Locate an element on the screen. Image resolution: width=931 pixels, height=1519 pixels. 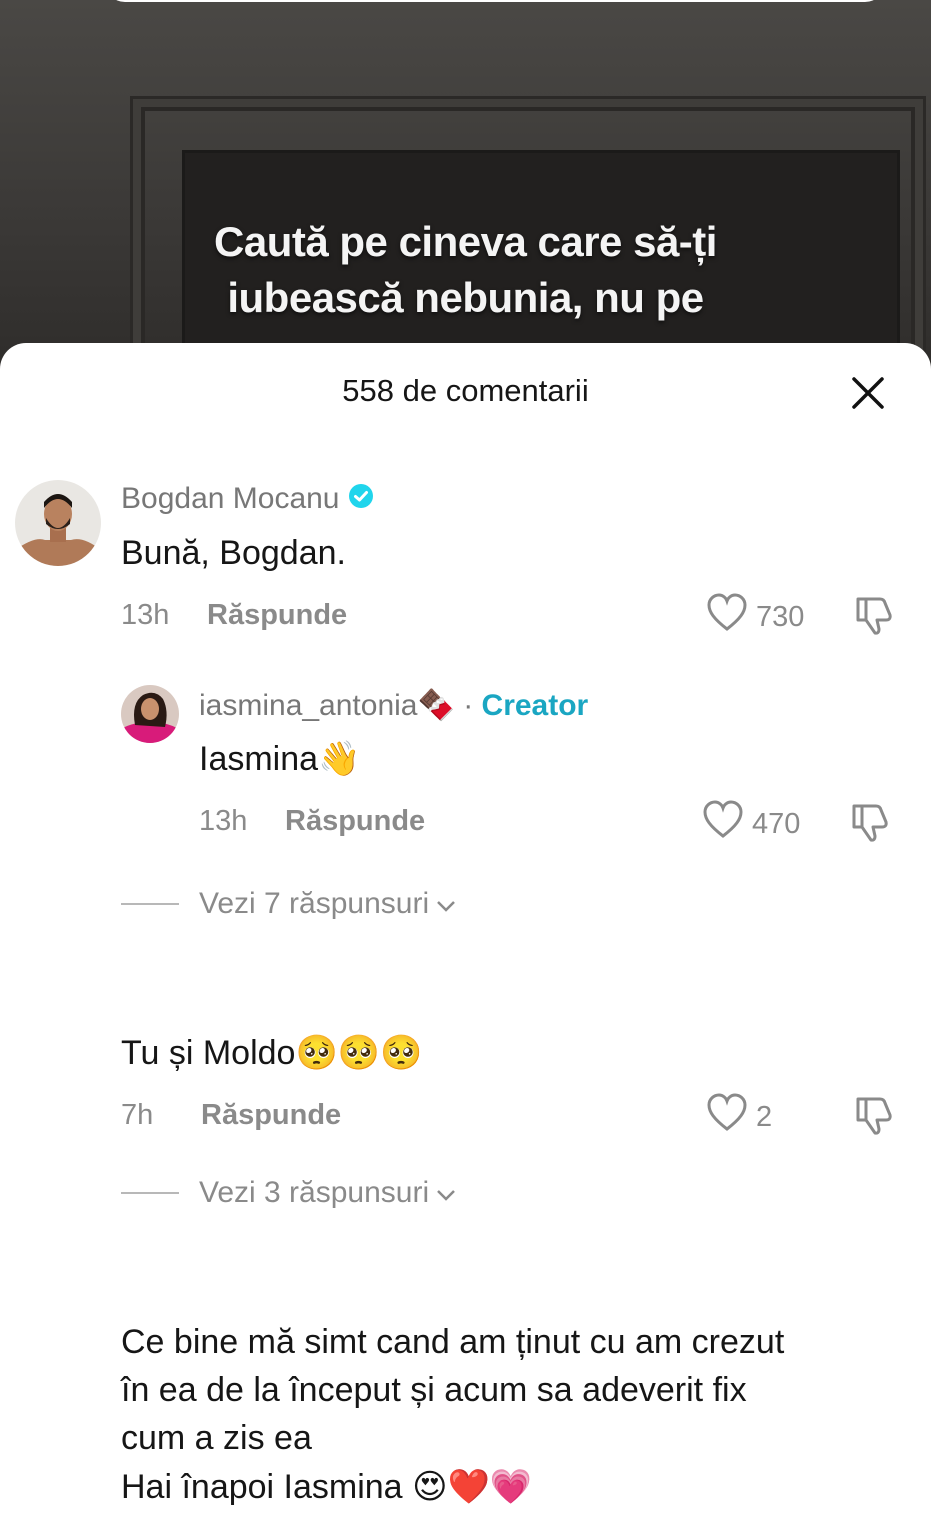
like-button: 2 is located at coordinates (739, 1117).